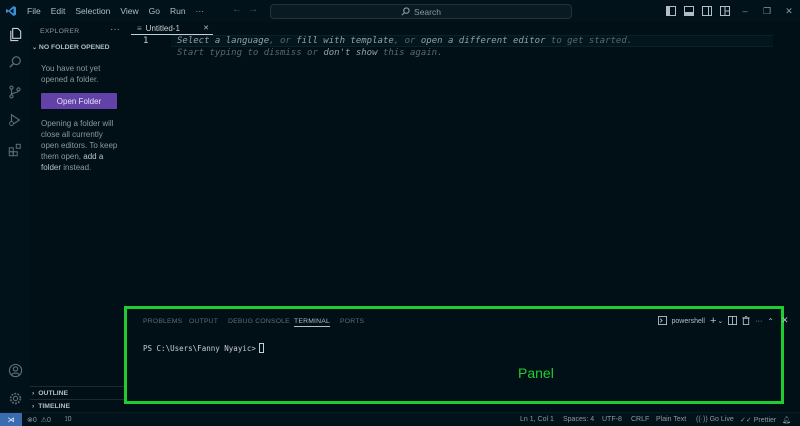 The image size is (800, 426). I want to click on select-language-link: Select a language, so click(223, 41).